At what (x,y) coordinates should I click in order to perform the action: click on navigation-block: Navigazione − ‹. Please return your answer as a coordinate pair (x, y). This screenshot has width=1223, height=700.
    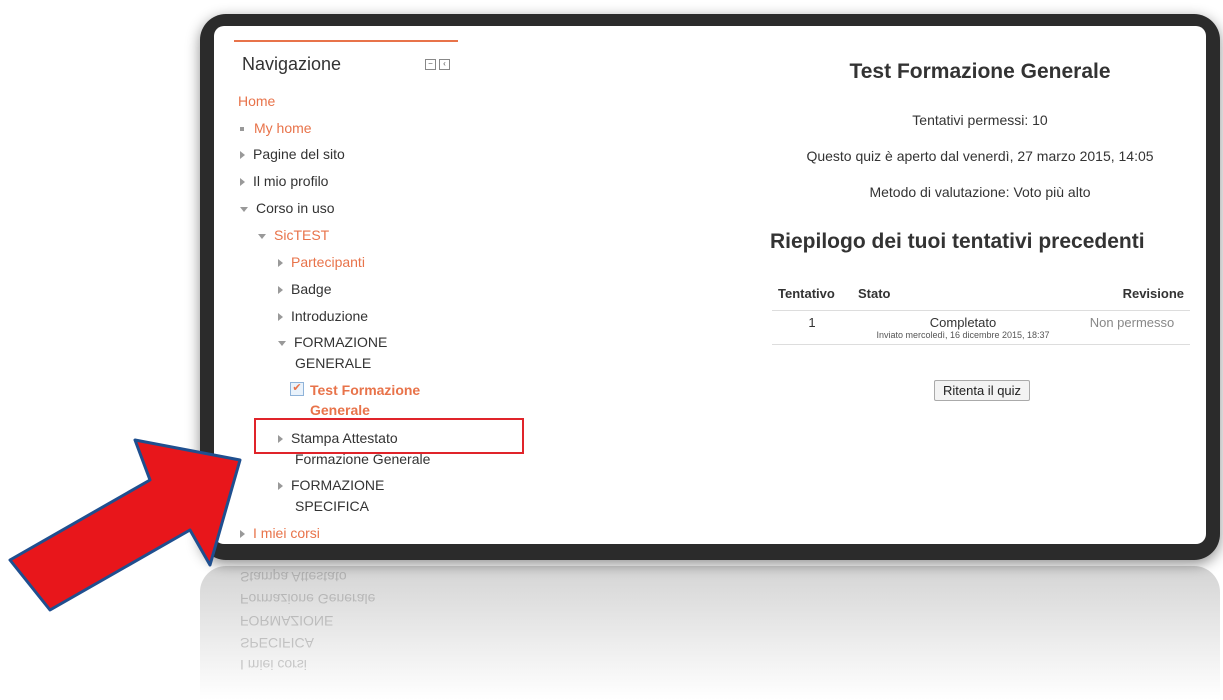
    Looking at the image, I should click on (346, 60).